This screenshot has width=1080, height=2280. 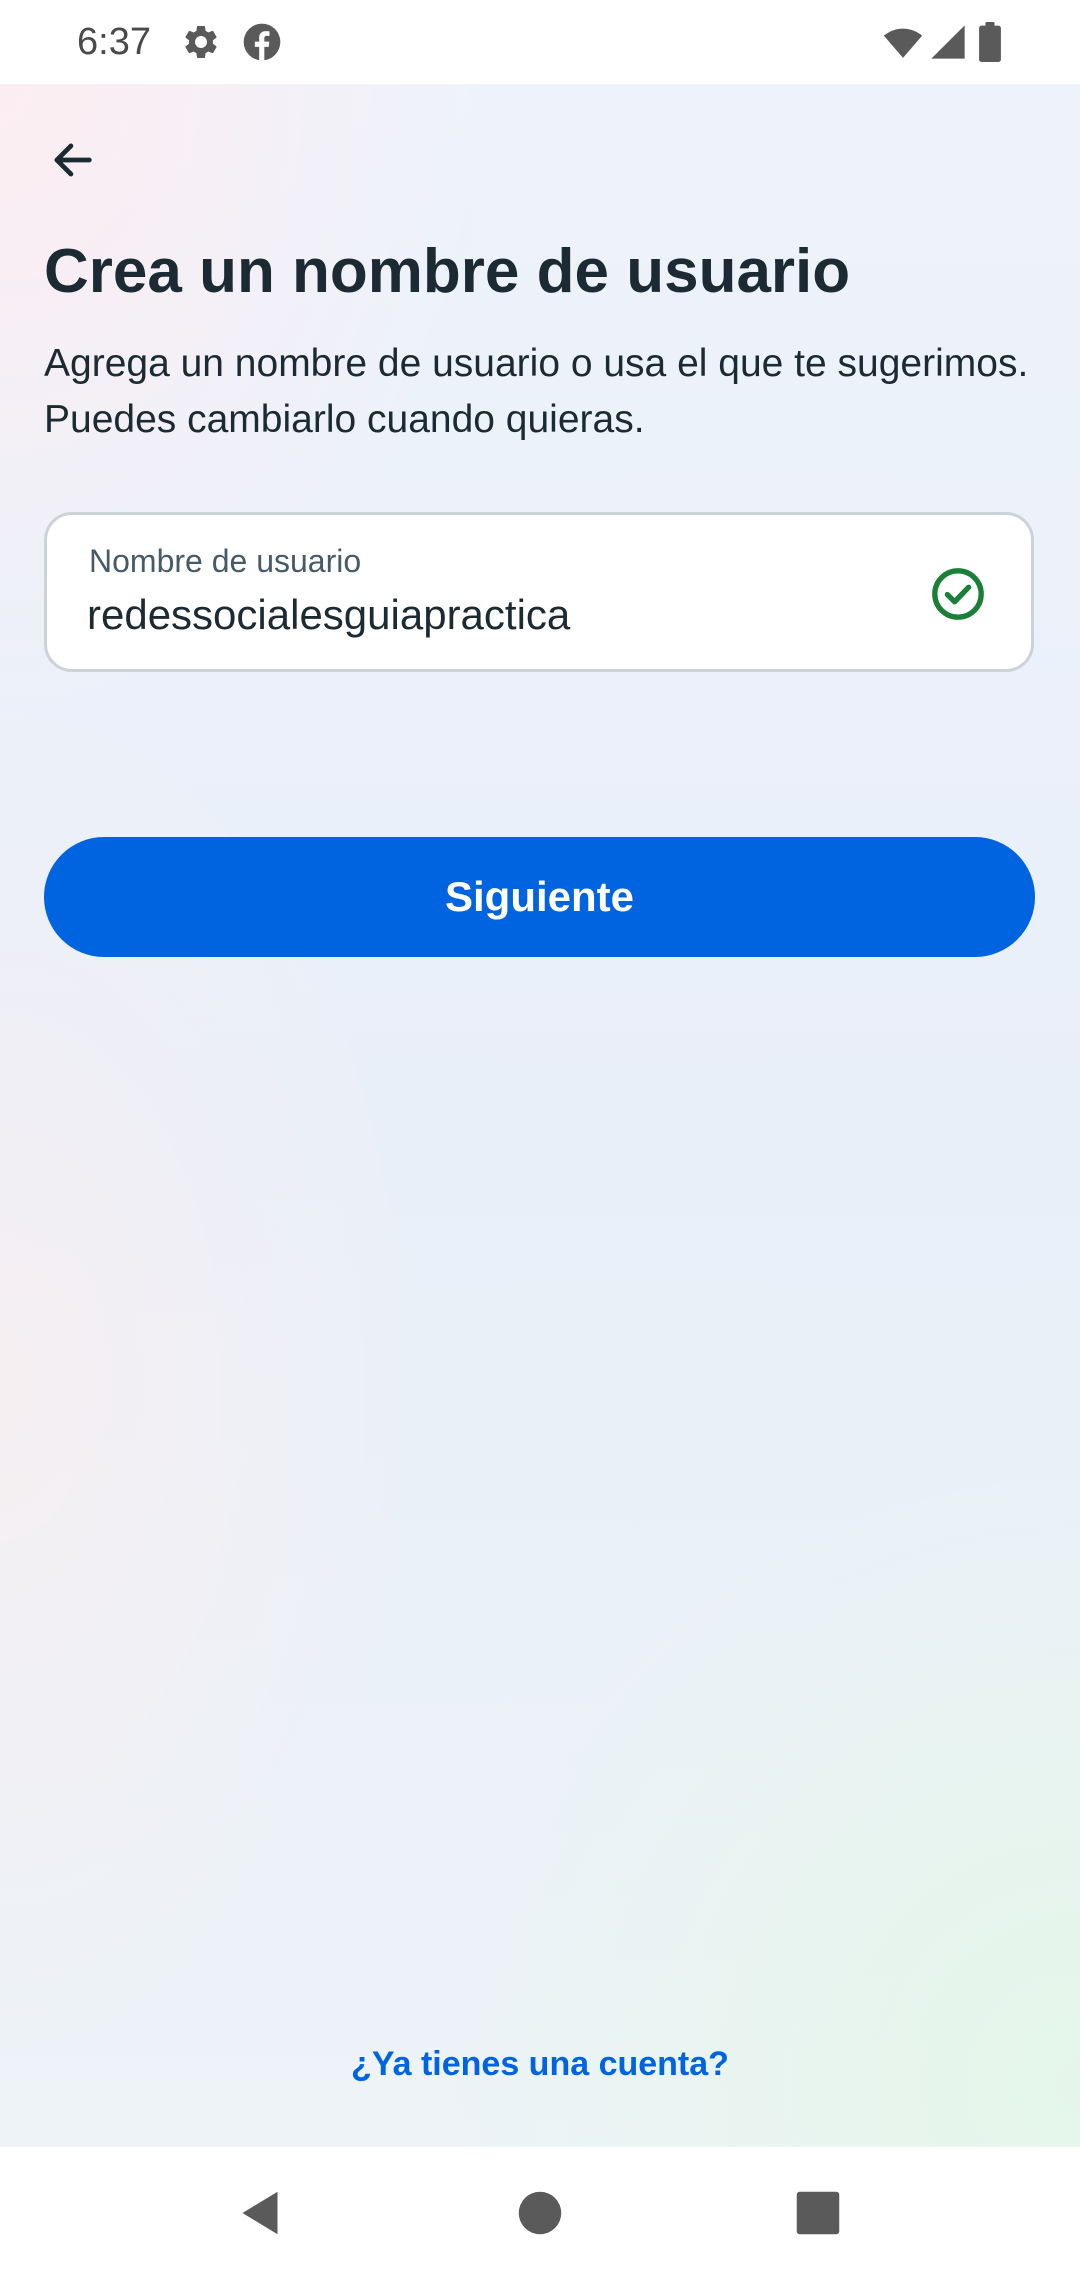 I want to click on system-nav-bar, so click(x=540, y=2213).